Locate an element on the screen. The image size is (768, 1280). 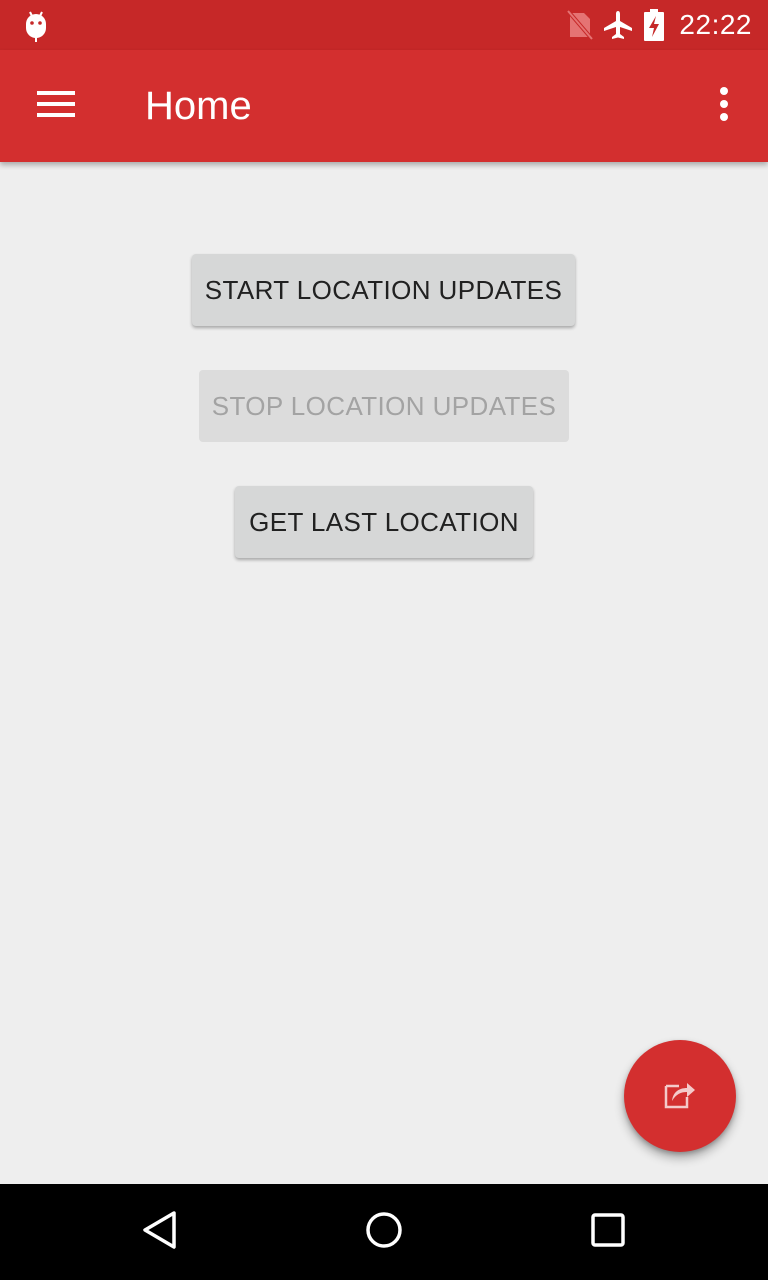
back-button is located at coordinates (160, 1232).